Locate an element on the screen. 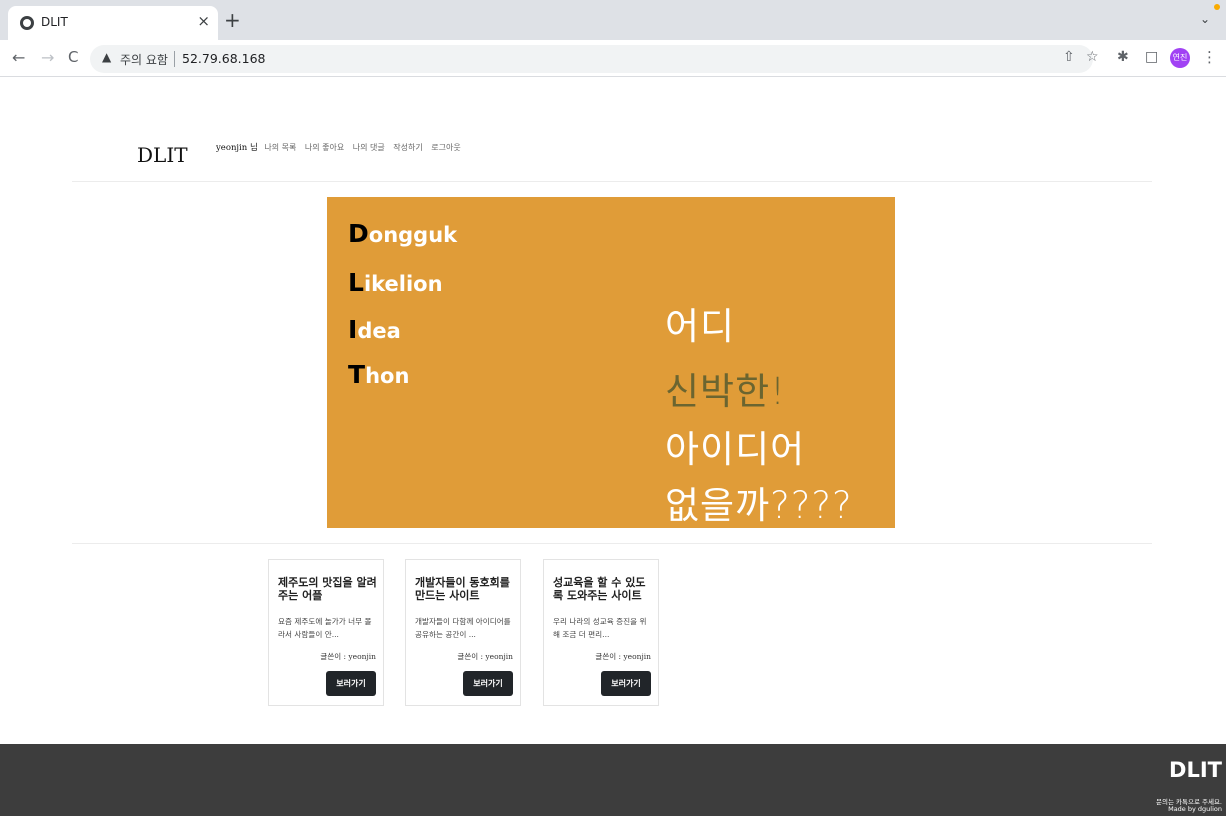  address-bar: ▲ 주의 요함 52.79.68.168 is located at coordinates (591, 59).